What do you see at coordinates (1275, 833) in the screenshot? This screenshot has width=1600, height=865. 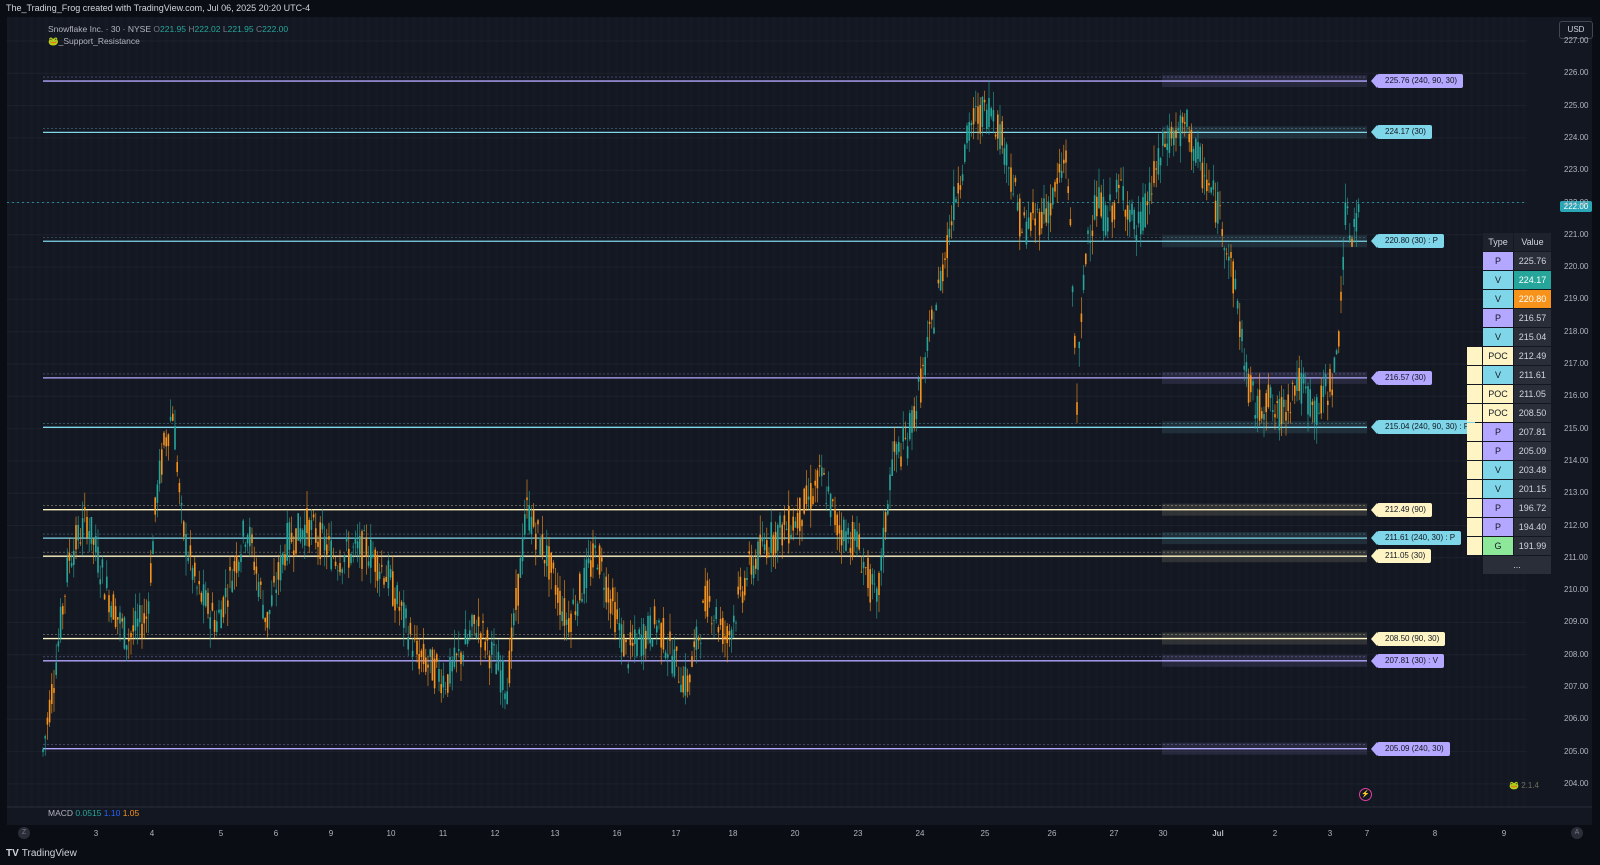 I see `time-tick: 2` at bounding box center [1275, 833].